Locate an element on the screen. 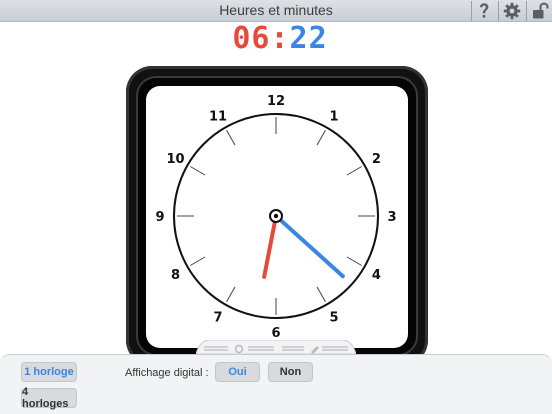 The width and height of the screenshot is (552, 414). clock-number: 2 is located at coordinates (376, 159).